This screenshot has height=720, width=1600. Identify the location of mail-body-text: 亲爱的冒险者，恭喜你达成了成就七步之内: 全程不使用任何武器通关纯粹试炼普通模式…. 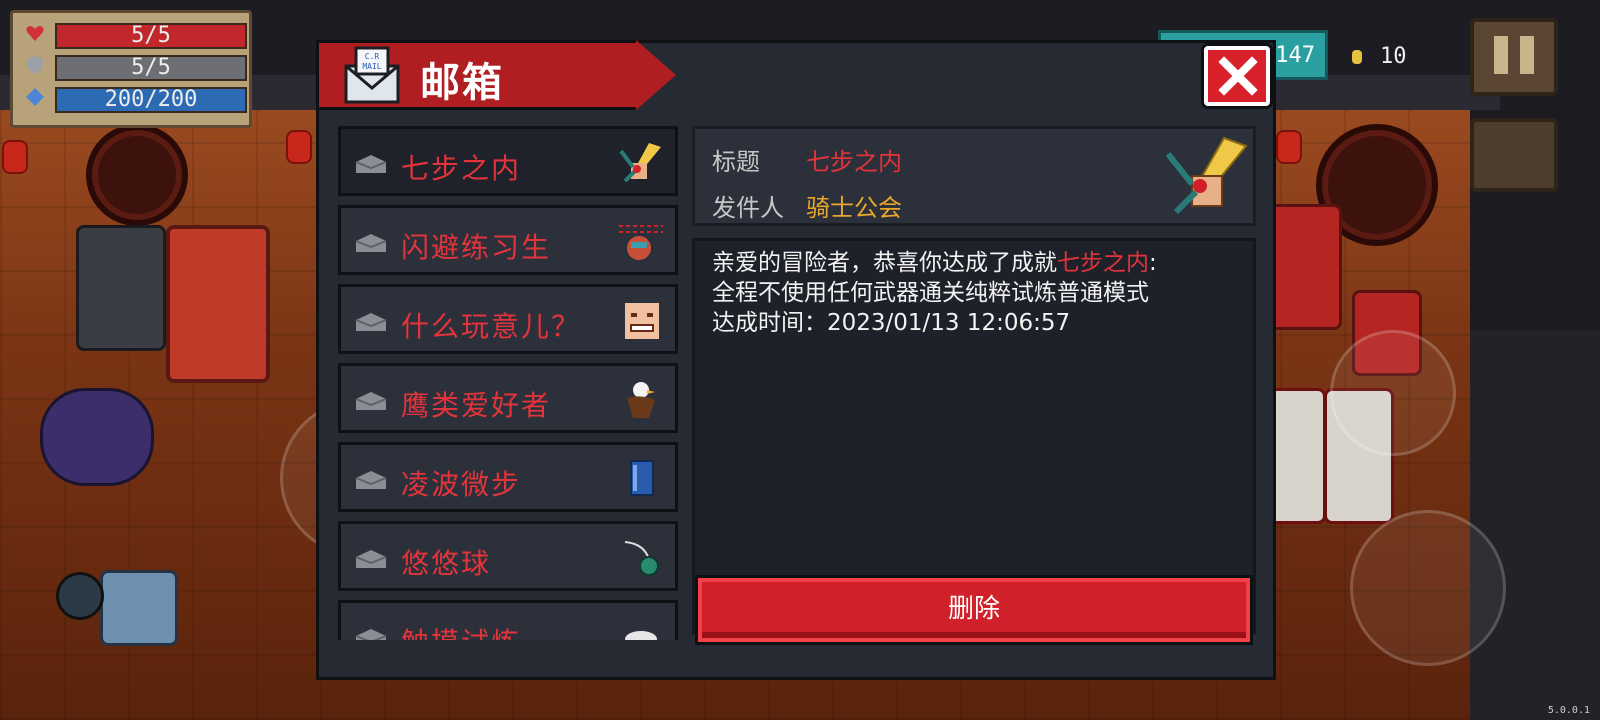
(977, 293).